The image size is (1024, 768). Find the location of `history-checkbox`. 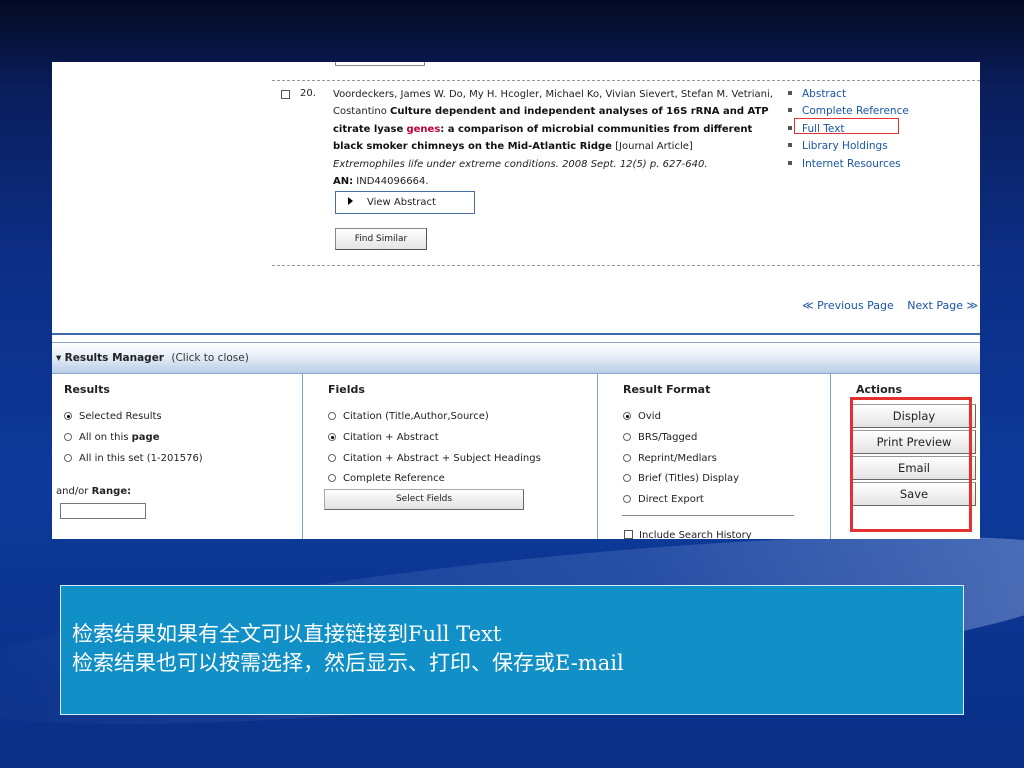

history-checkbox is located at coordinates (628, 534).